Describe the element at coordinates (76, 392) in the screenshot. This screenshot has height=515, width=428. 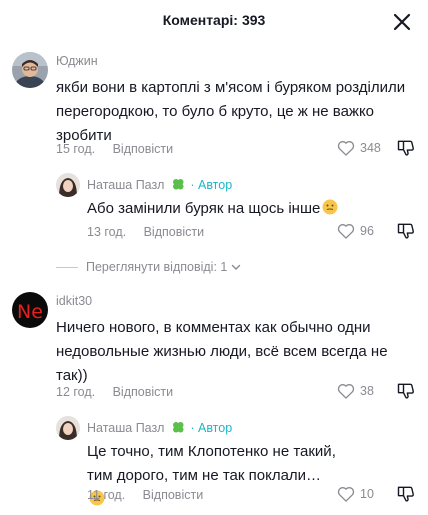
I see `comment-time: 12 год.` at that location.